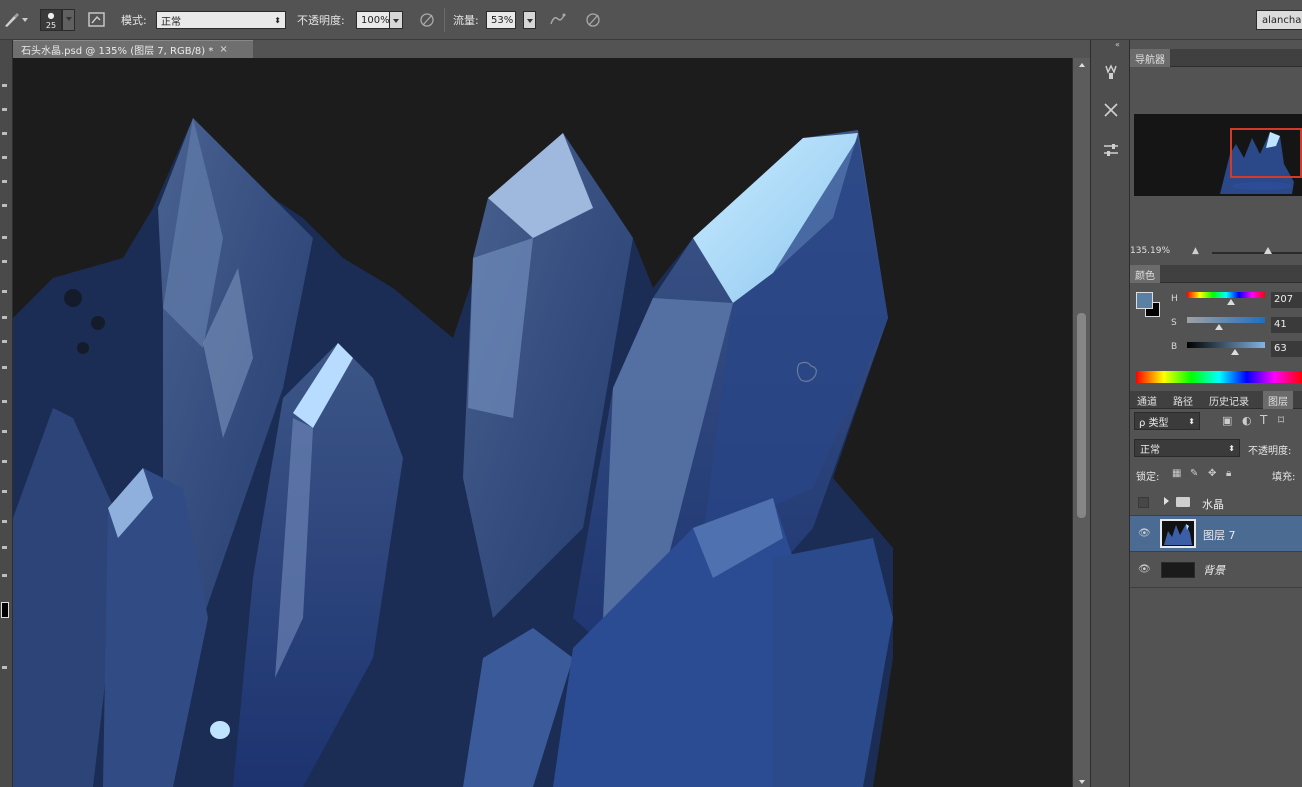 The image size is (1302, 787). I want to click on filter-shape-icon: ⌑, so click(1281, 420).